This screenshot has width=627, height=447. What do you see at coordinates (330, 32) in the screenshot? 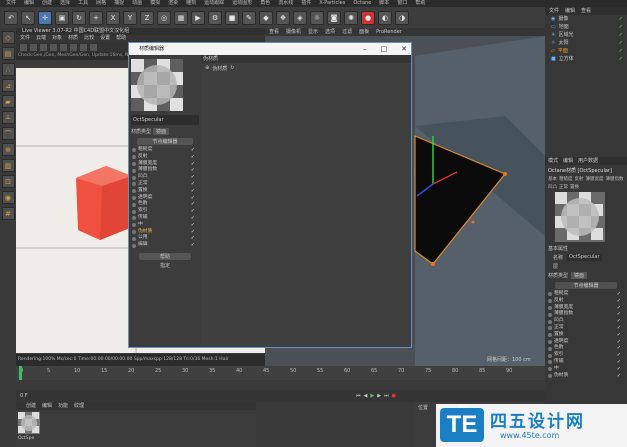
I see `vp-menu-options: 选项` at bounding box center [330, 32].